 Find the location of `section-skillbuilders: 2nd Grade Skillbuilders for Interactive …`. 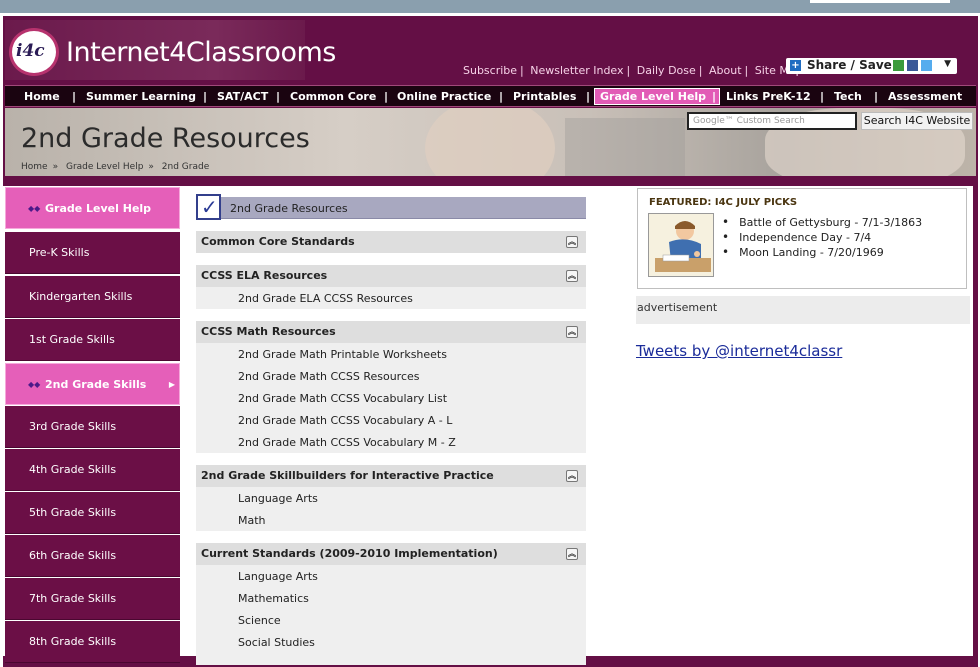

section-skillbuilders: 2nd Grade Skillbuilders for Interactive … is located at coordinates (391, 476).